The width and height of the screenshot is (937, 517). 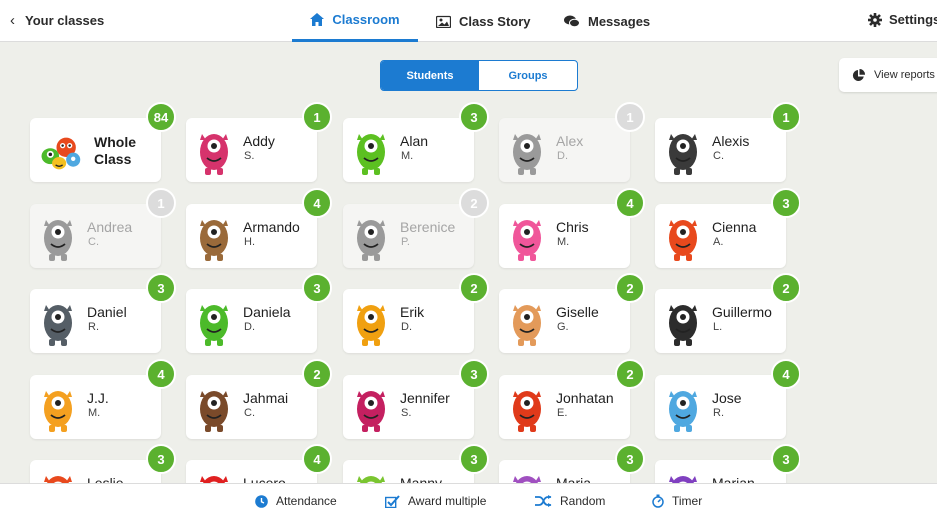 I want to click on student-first-name: Andrea, so click(x=110, y=227).